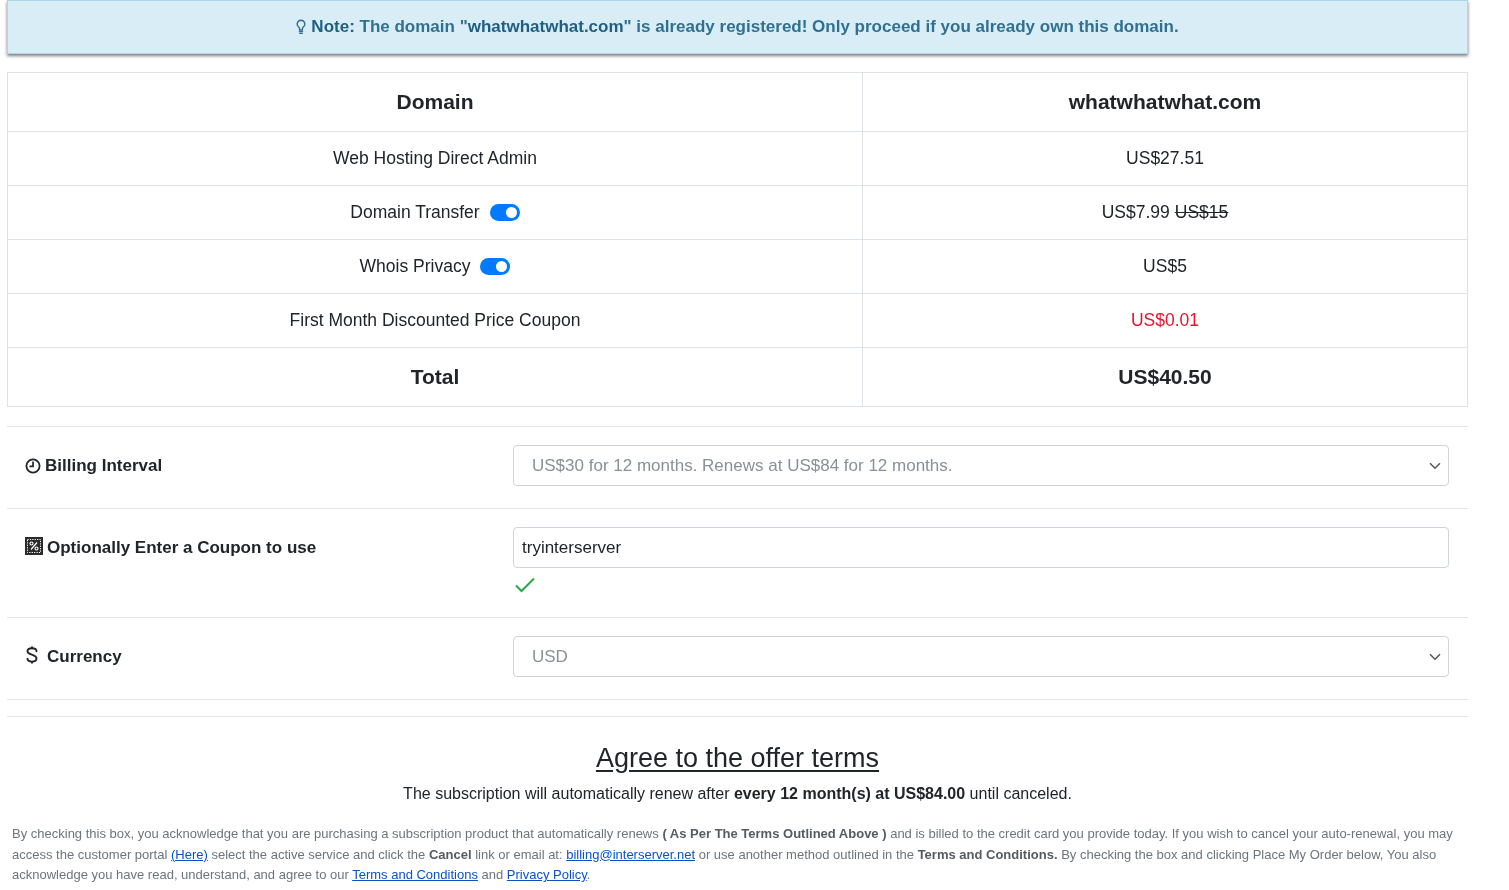  I want to click on coupon-icon, so click(34, 545).